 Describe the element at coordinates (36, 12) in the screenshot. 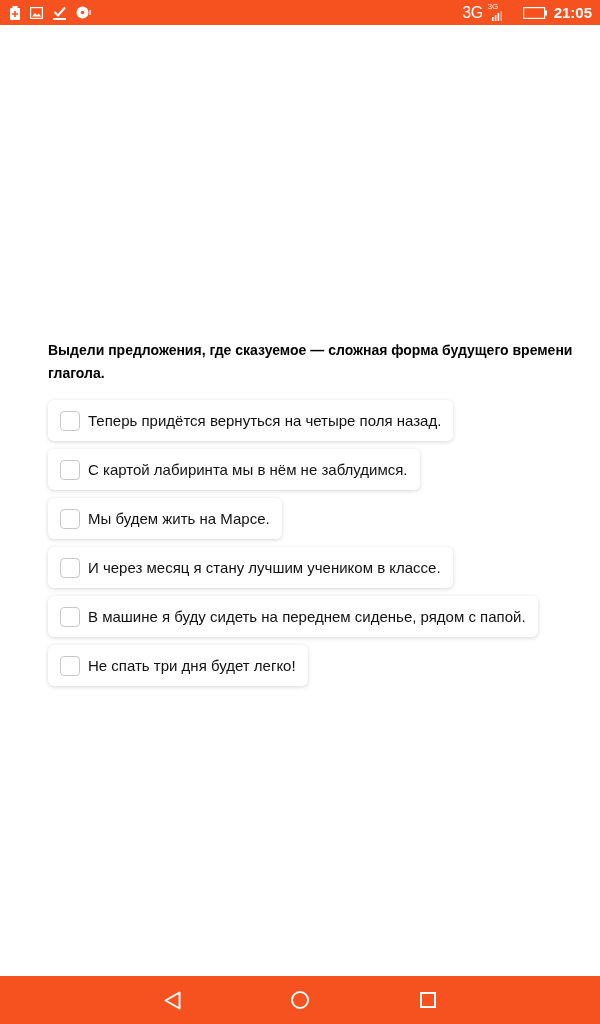

I see `image-icon` at that location.